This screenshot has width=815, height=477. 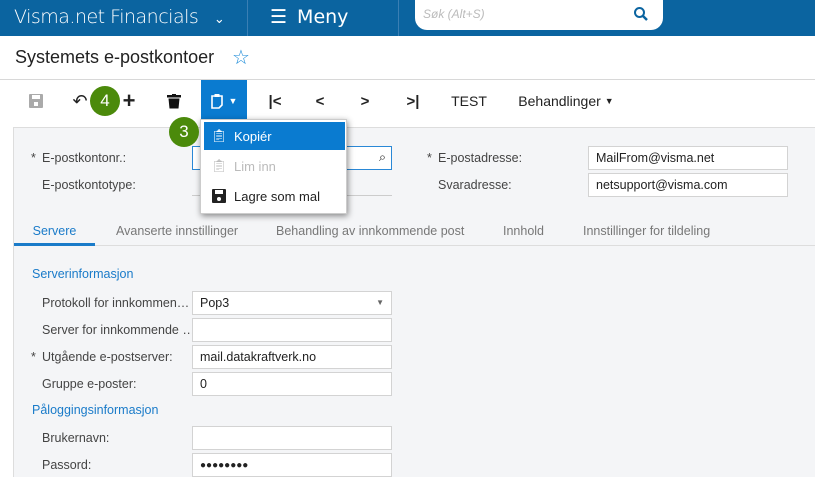 I want to click on app-name: Visma.net Financials, so click(x=106, y=17).